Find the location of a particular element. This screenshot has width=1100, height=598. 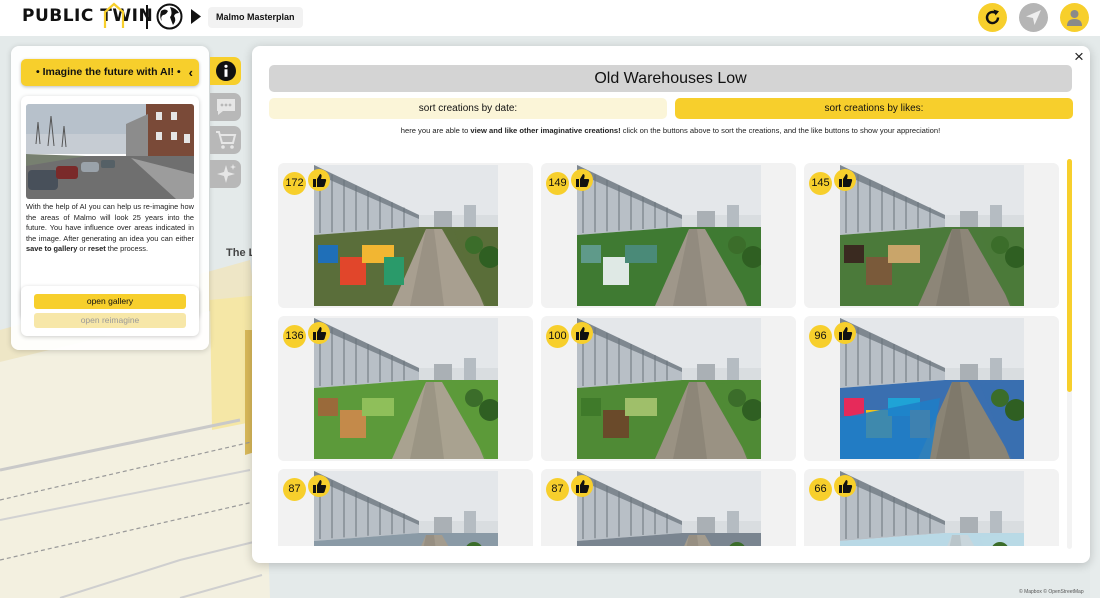

like-count-badge: 96 is located at coordinates (820, 336).